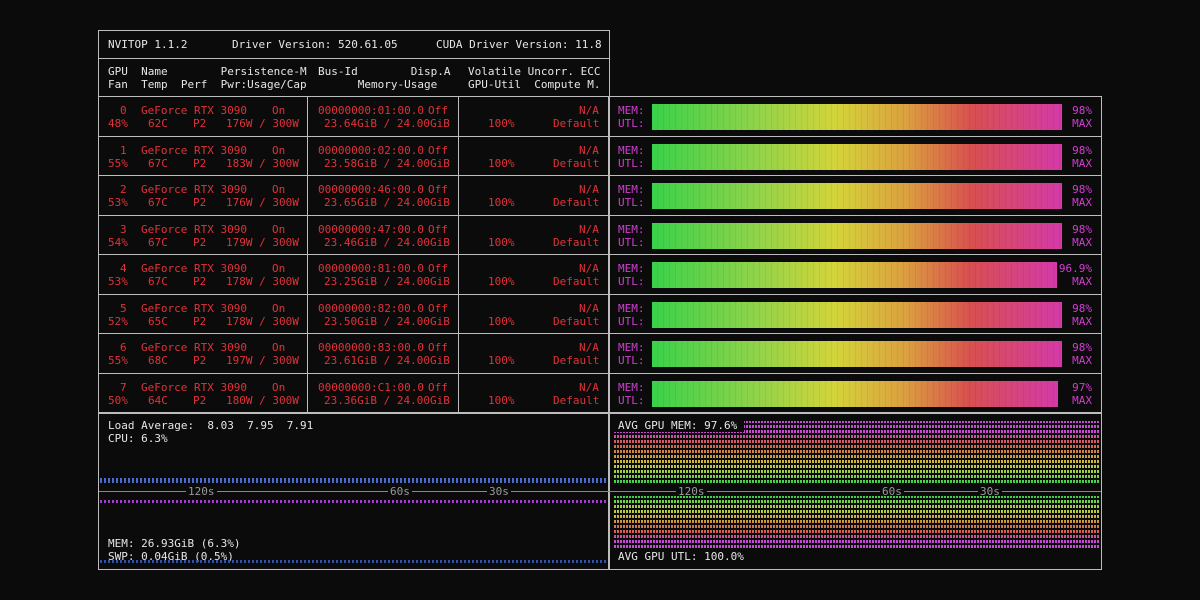 The height and width of the screenshot is (600, 1200). Describe the element at coordinates (384, 71) in the screenshot. I see `col-header-2-line1: Bus-Id Disp.A` at that location.